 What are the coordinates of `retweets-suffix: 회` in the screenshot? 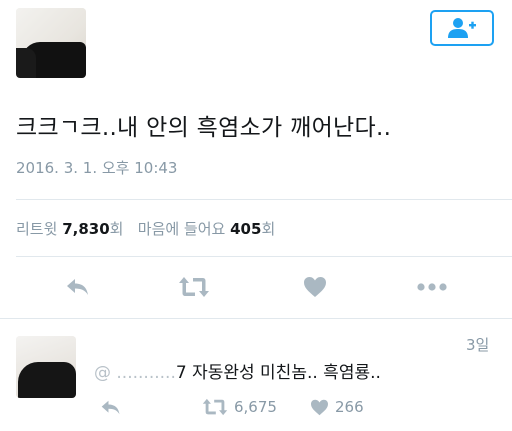 It's located at (116, 229).